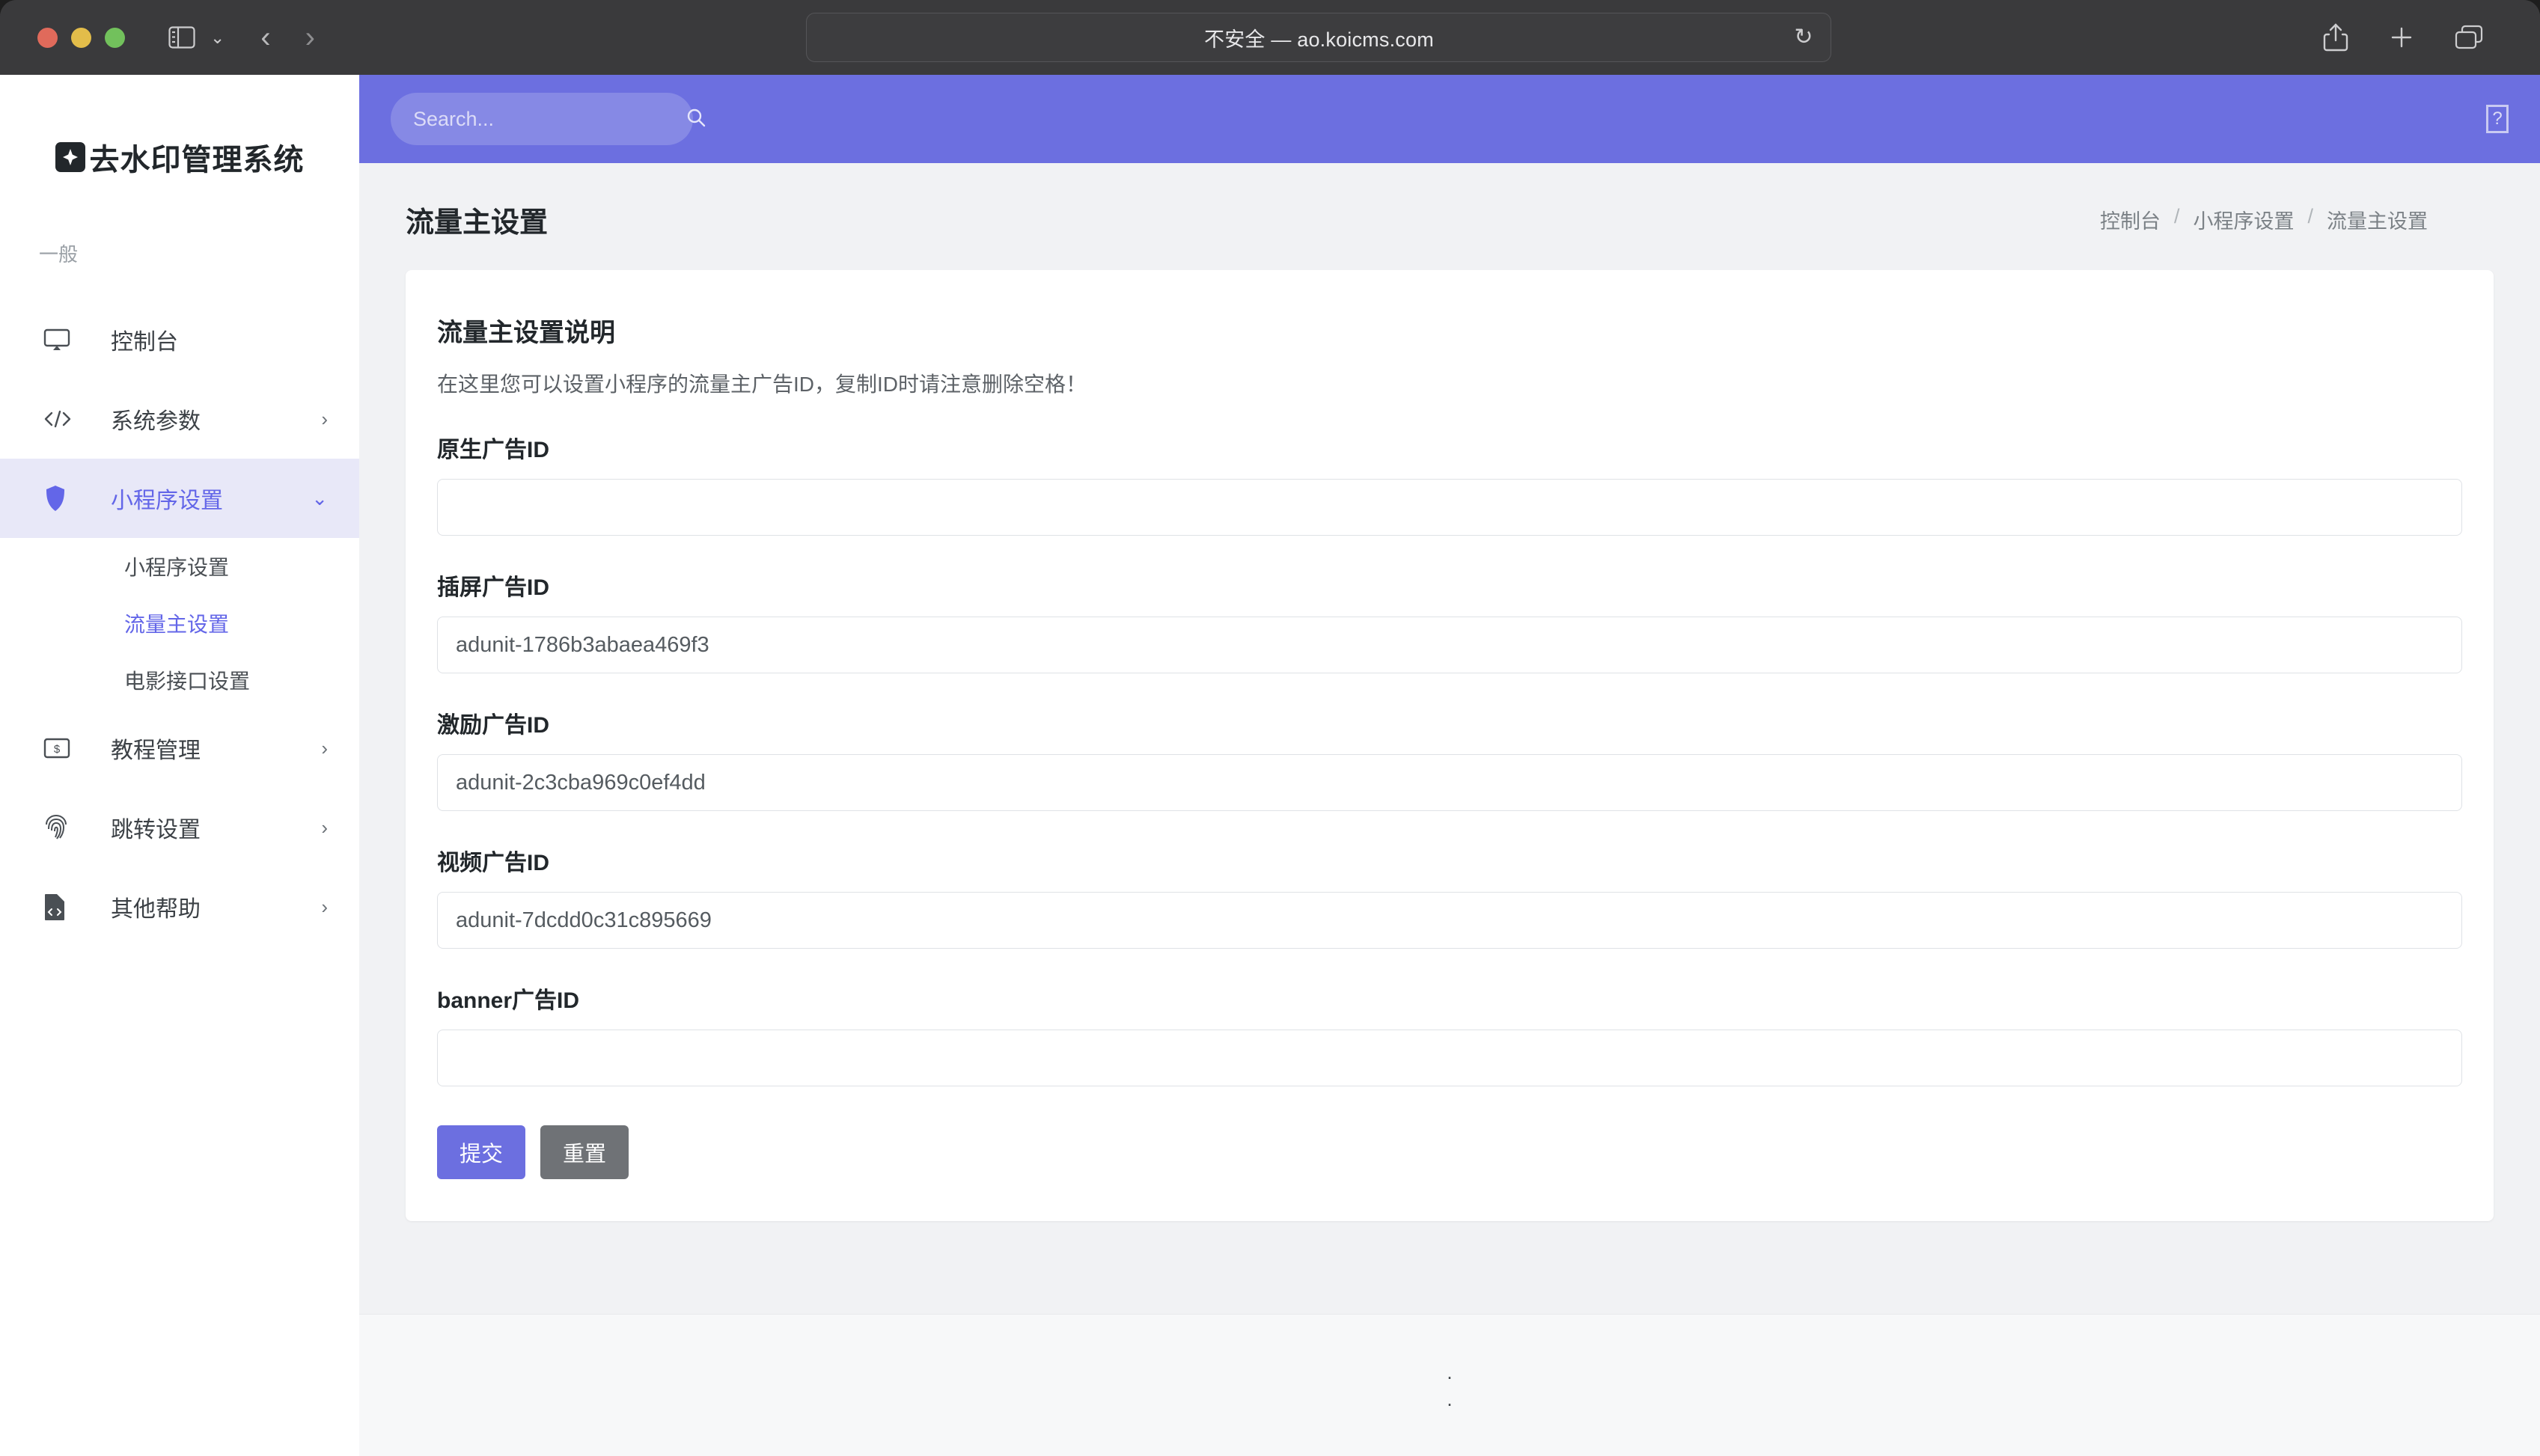 This screenshot has height=1456, width=2540. Describe the element at coordinates (493, 450) in the screenshot. I see `field-label: 原生广告ID` at that location.